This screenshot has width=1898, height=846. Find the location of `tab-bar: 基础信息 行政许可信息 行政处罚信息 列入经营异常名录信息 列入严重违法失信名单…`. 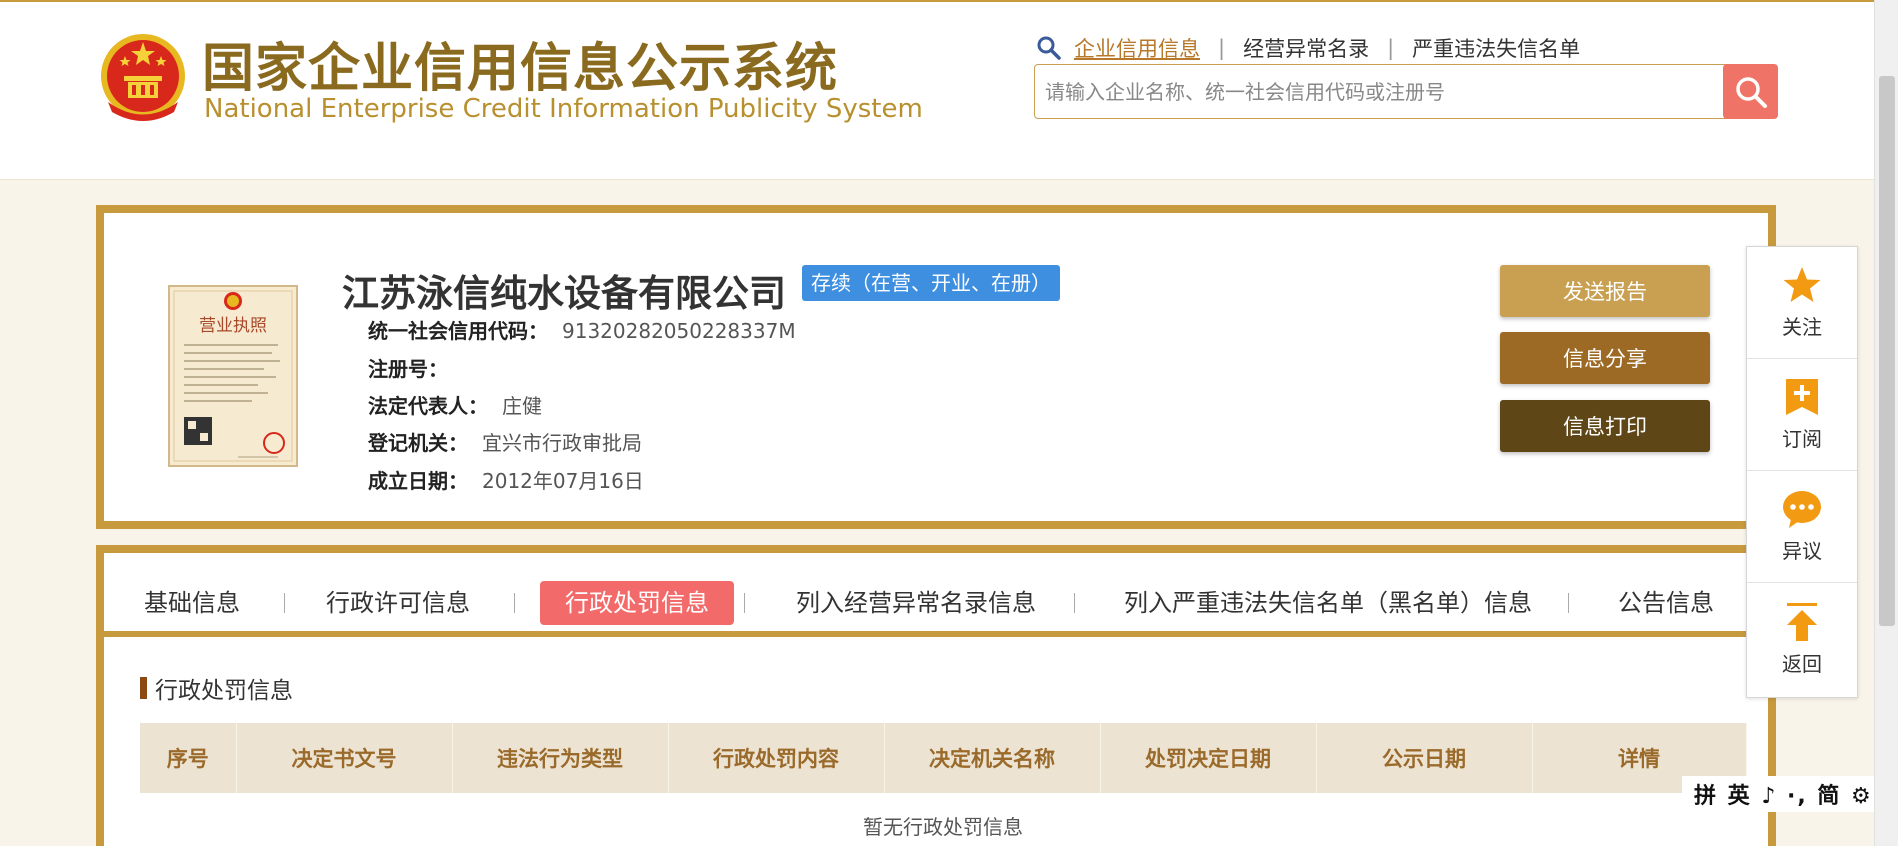

tab-bar: 基础信息 行政许可信息 行政处罚信息 列入经营异常名录信息 列入严重违法失信名单… is located at coordinates (936, 595).